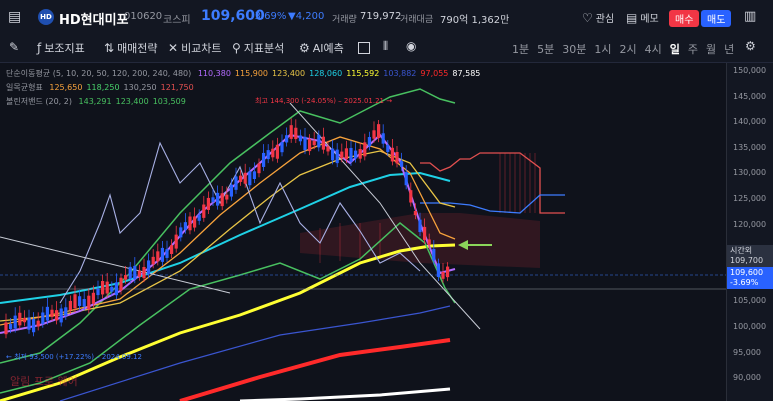 This screenshot has height=401, width=773. I want to click on stock-name: HD현대미포, so click(94, 18).